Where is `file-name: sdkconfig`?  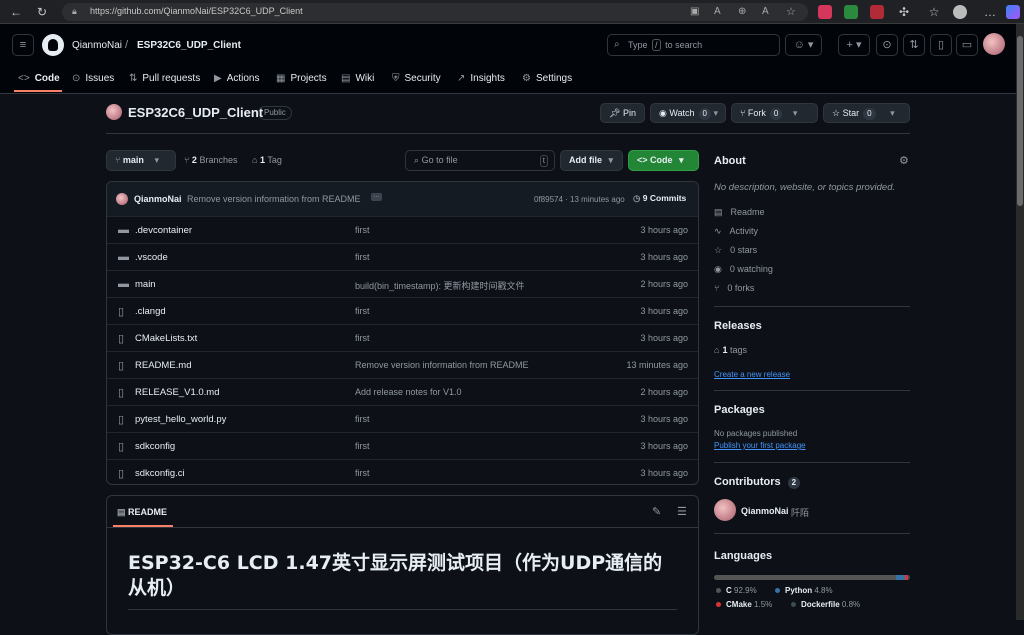
file-name: sdkconfig is located at coordinates (155, 446).